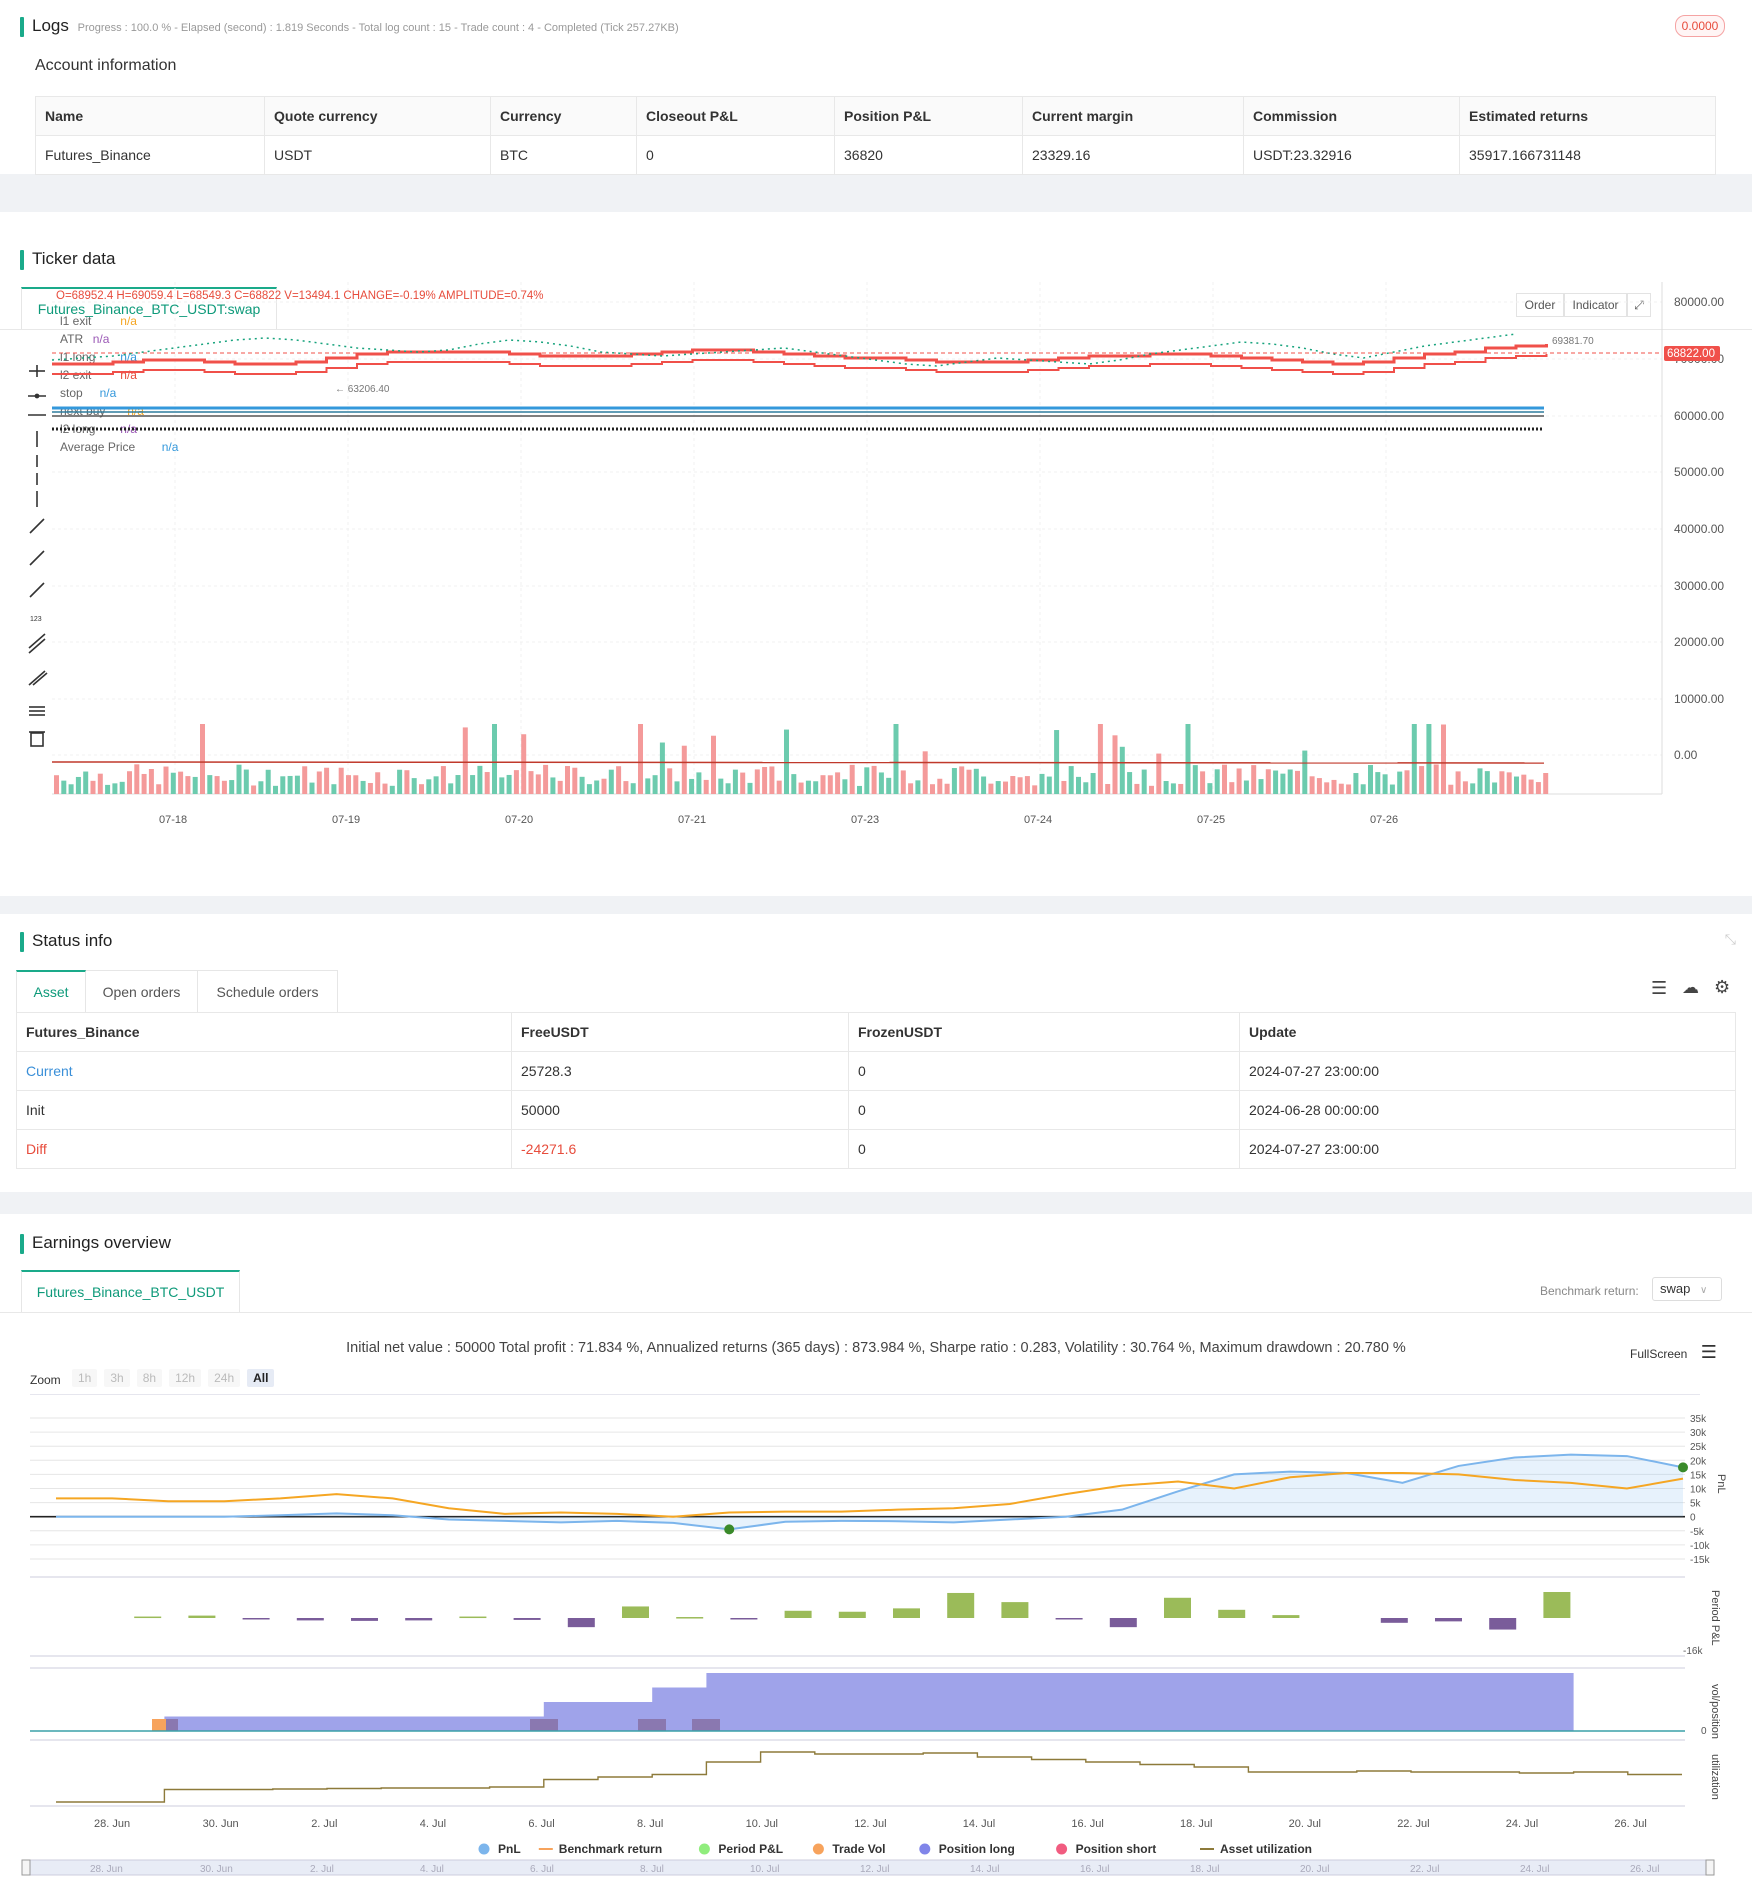  I want to click on zoom-button-12h: 12h, so click(185, 1378).